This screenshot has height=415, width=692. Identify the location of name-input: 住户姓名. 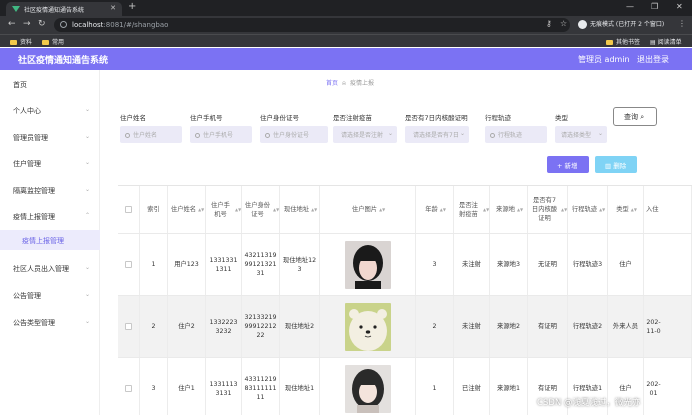
(151, 134).